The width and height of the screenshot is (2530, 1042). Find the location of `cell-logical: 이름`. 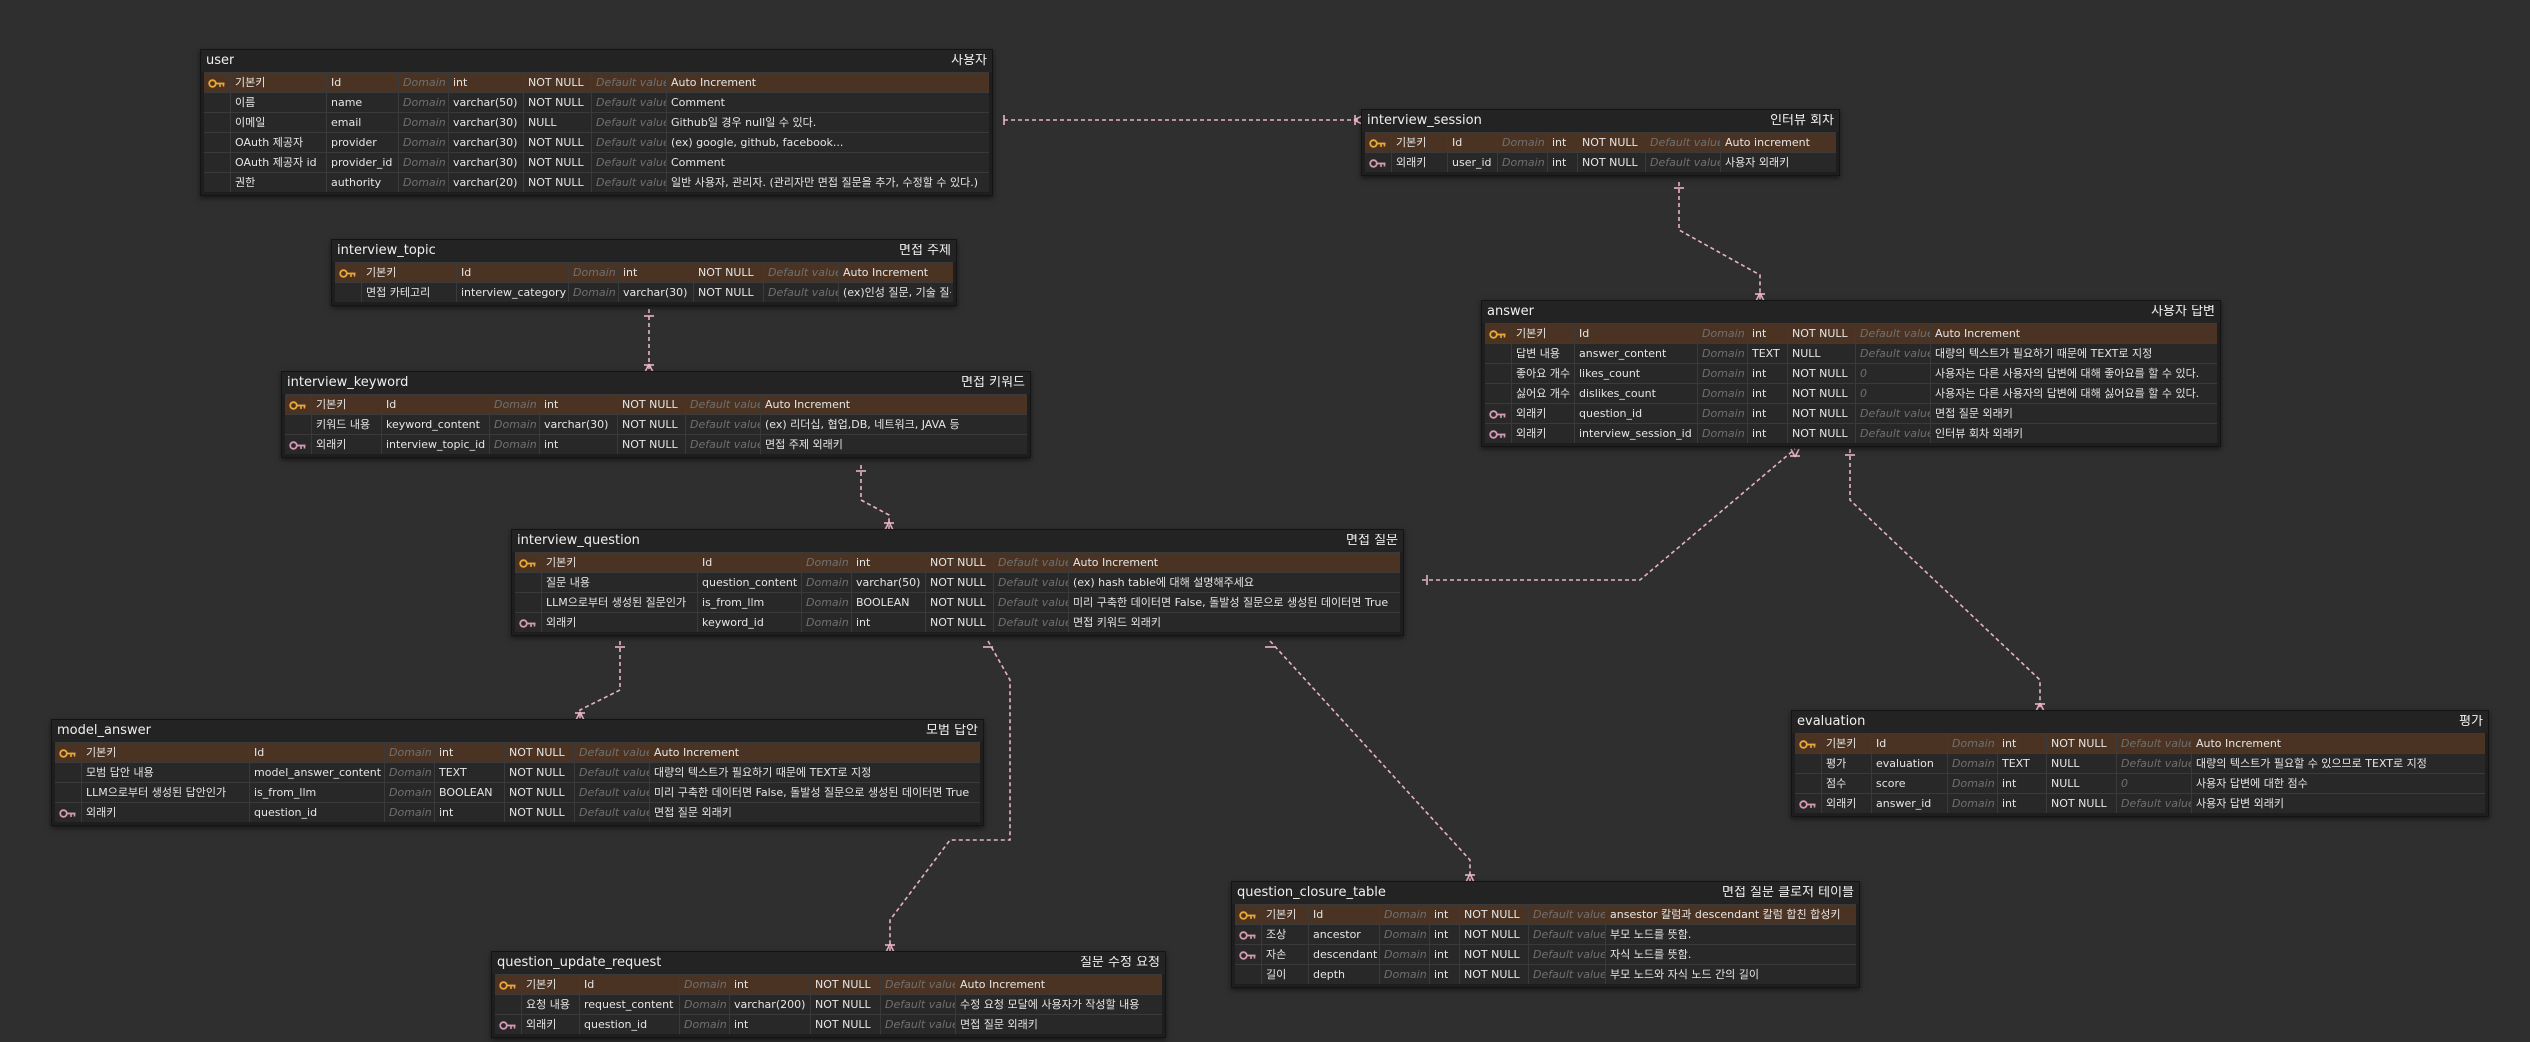

cell-logical: 이름 is located at coordinates (278, 102).